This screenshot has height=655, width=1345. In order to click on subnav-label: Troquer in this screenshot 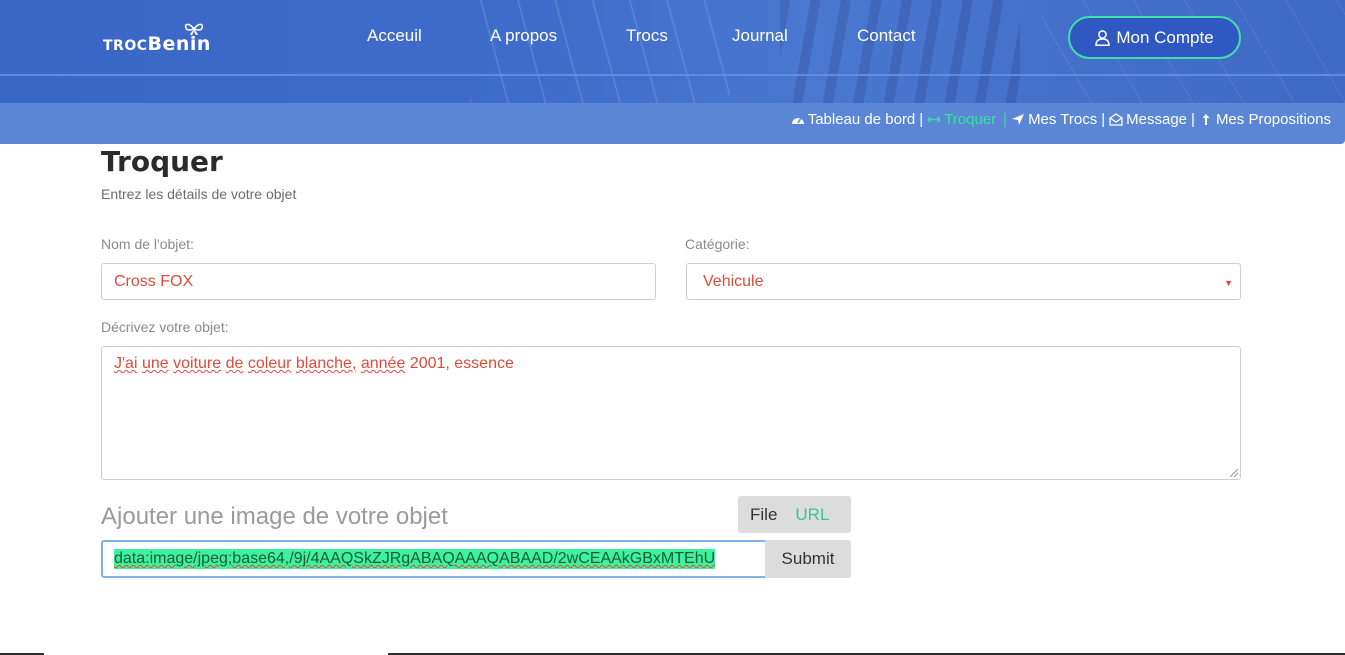, I will do `click(970, 119)`.